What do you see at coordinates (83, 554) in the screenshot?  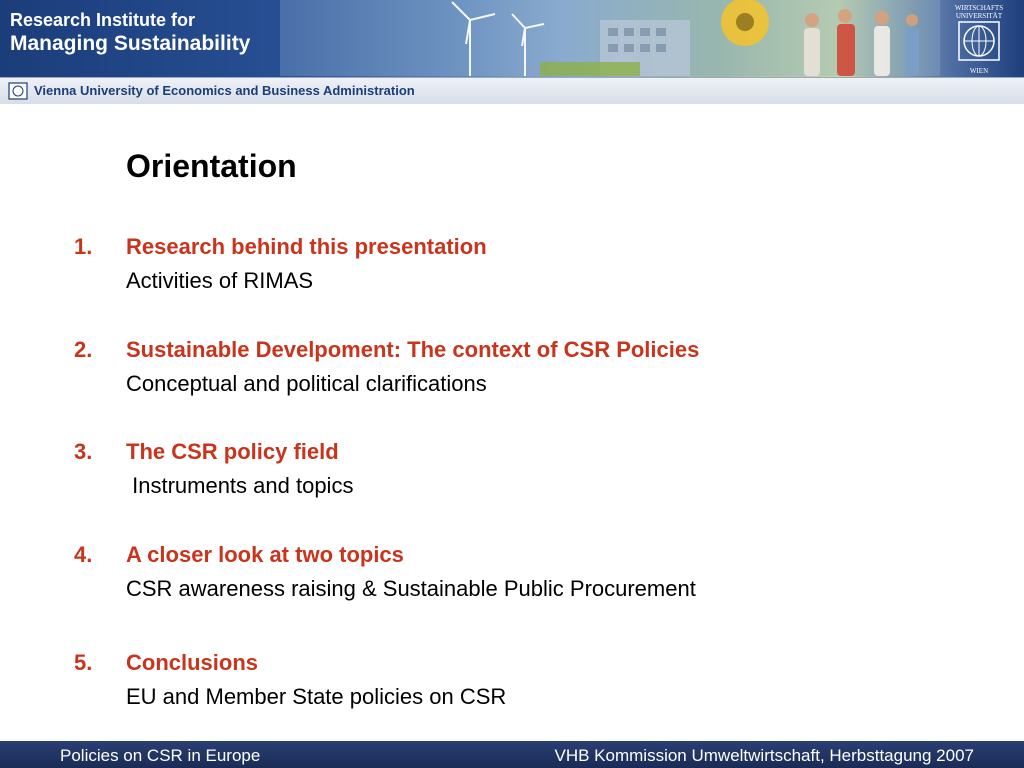 I see `agenda-number: 4.` at bounding box center [83, 554].